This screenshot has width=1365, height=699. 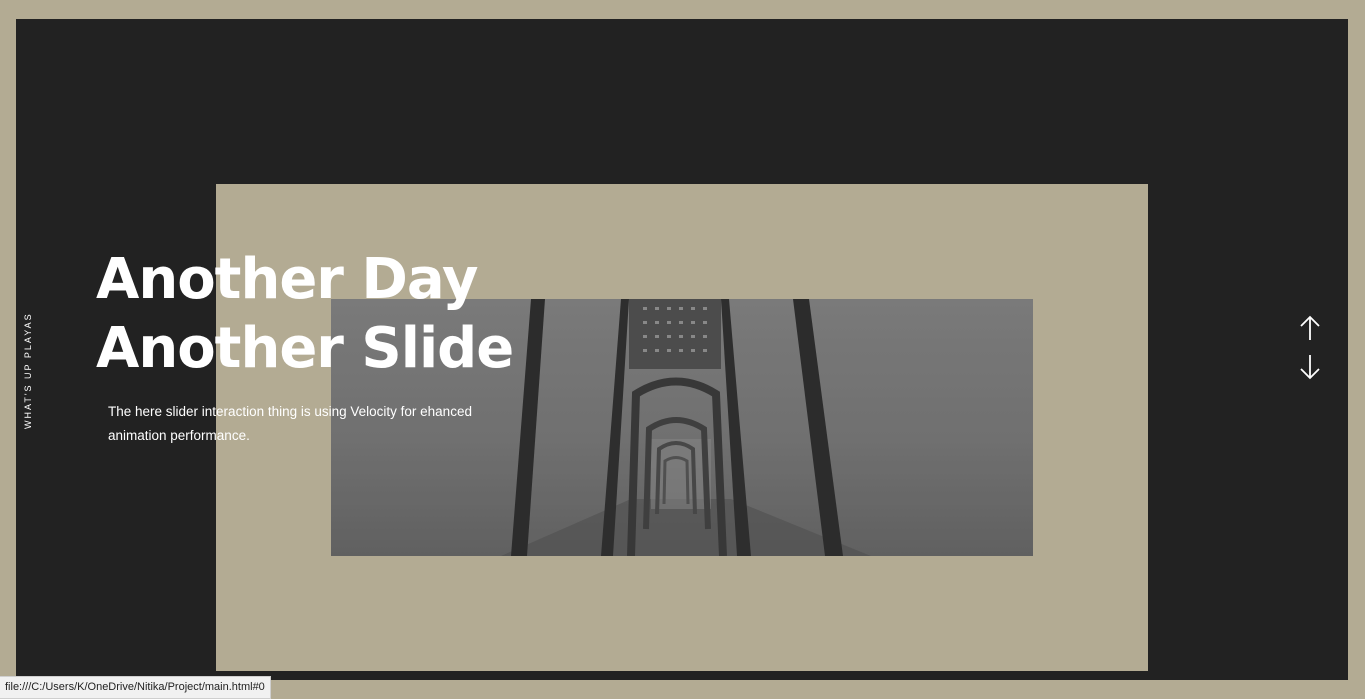 I want to click on vertical-side-caption: WHAT'S UP PLAYAS, so click(x=28, y=370).